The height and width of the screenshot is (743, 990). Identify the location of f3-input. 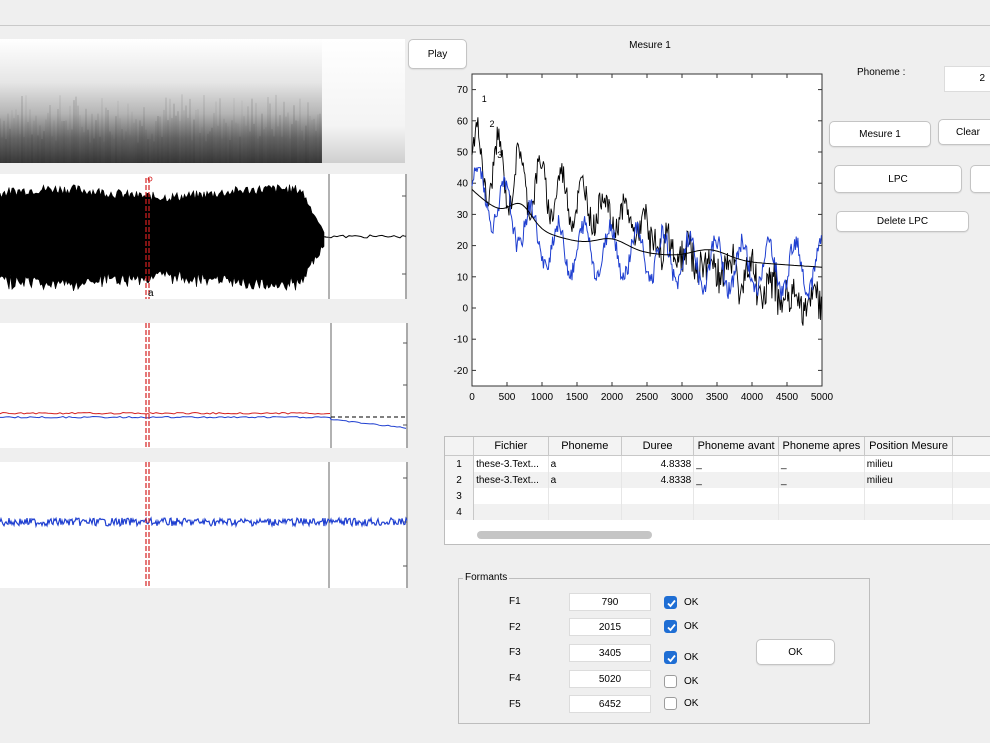
(610, 653).